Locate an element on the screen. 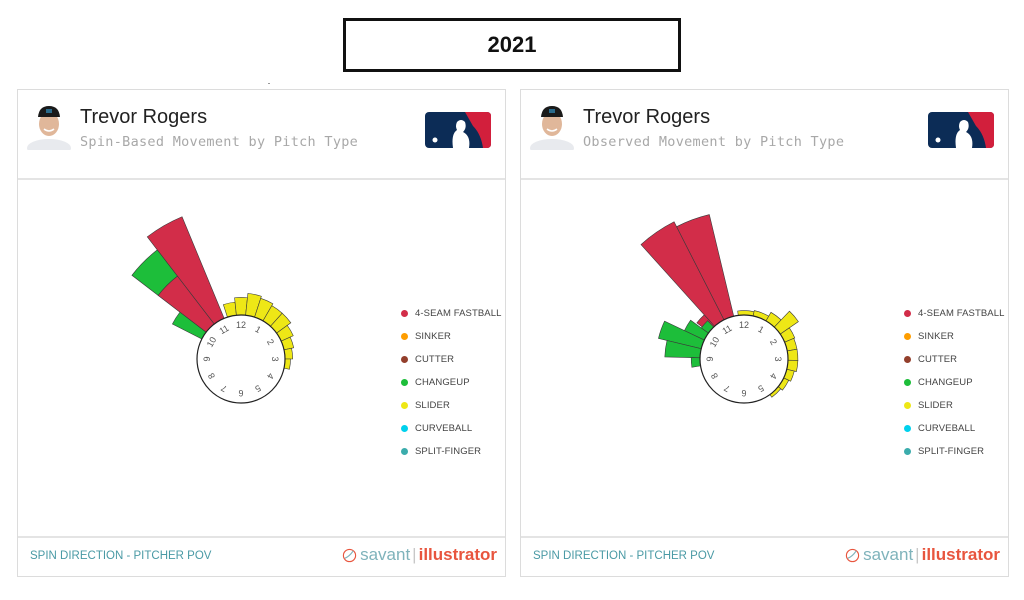 This screenshot has width=1024, height=600. chart-subtitle: Spin-Based Movement by Pitch Type is located at coordinates (219, 142).